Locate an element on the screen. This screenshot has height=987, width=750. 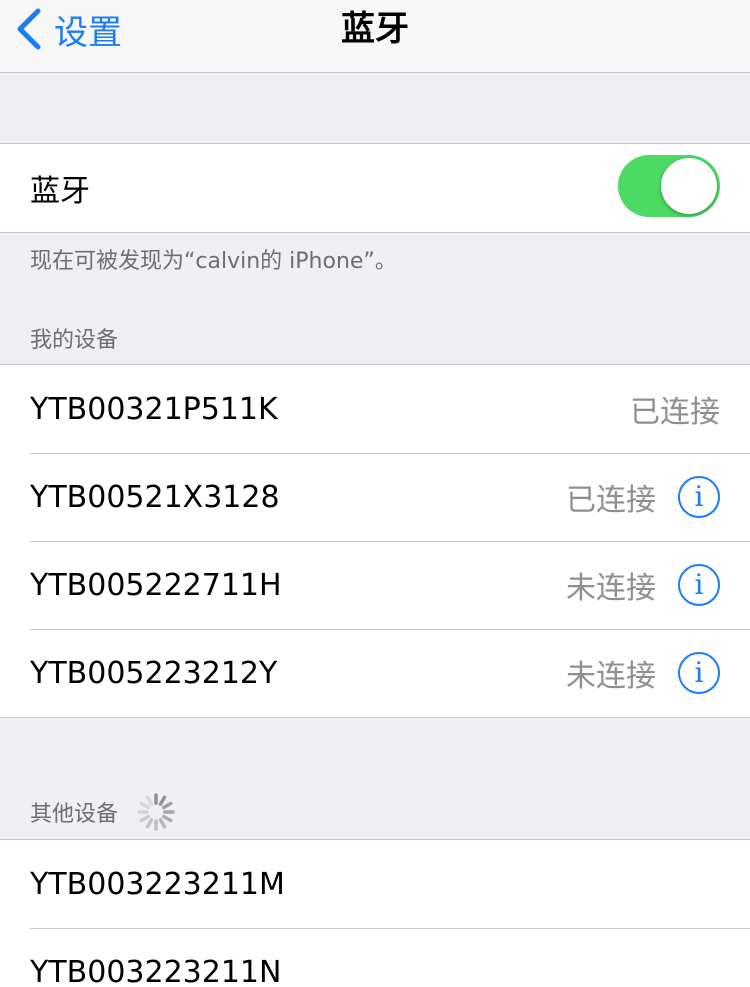
my-devices-header-label: 我的设备 is located at coordinates (74, 340).